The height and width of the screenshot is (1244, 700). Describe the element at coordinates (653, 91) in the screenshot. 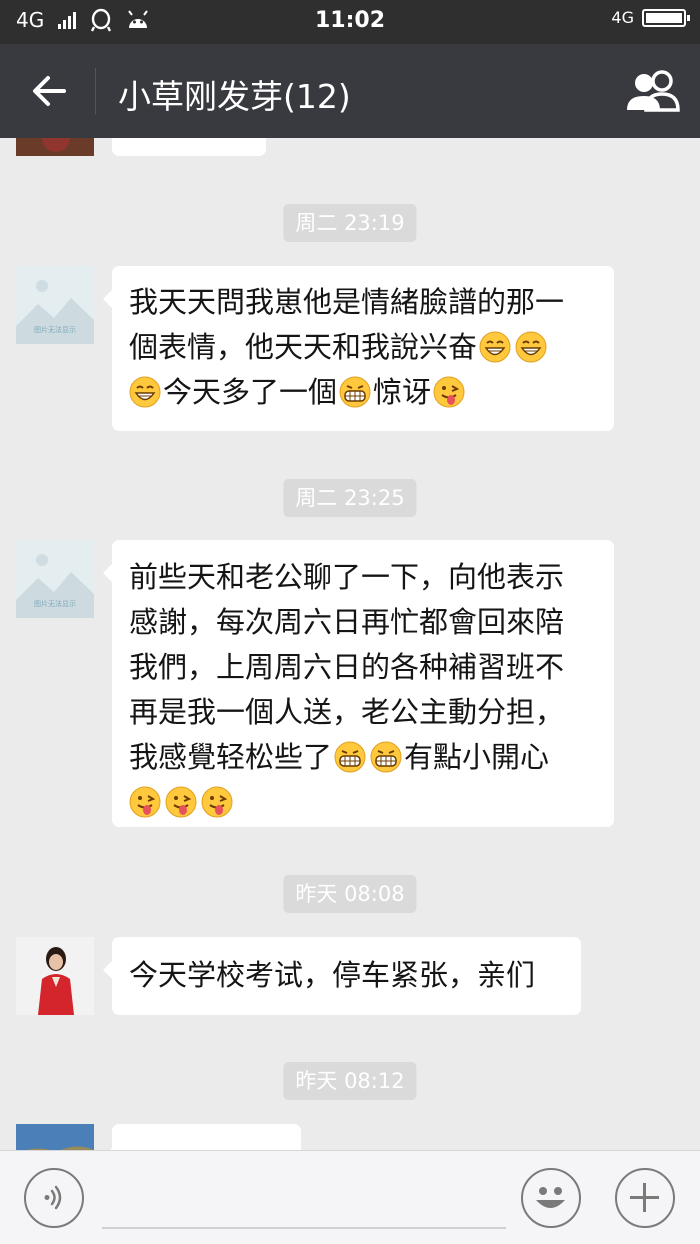

I see `group-members-icon` at that location.